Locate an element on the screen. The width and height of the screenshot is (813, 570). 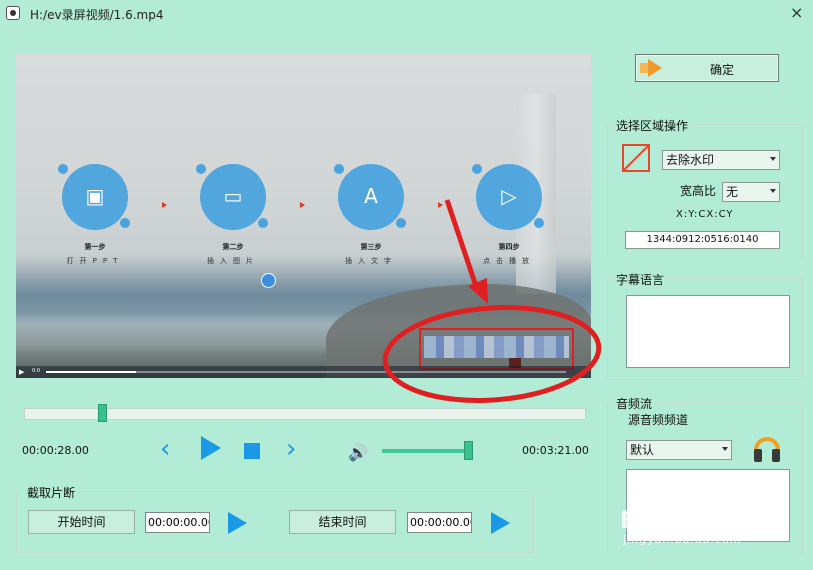
baidu-watermark: Baidu经验 is located at coordinates (682, 520).